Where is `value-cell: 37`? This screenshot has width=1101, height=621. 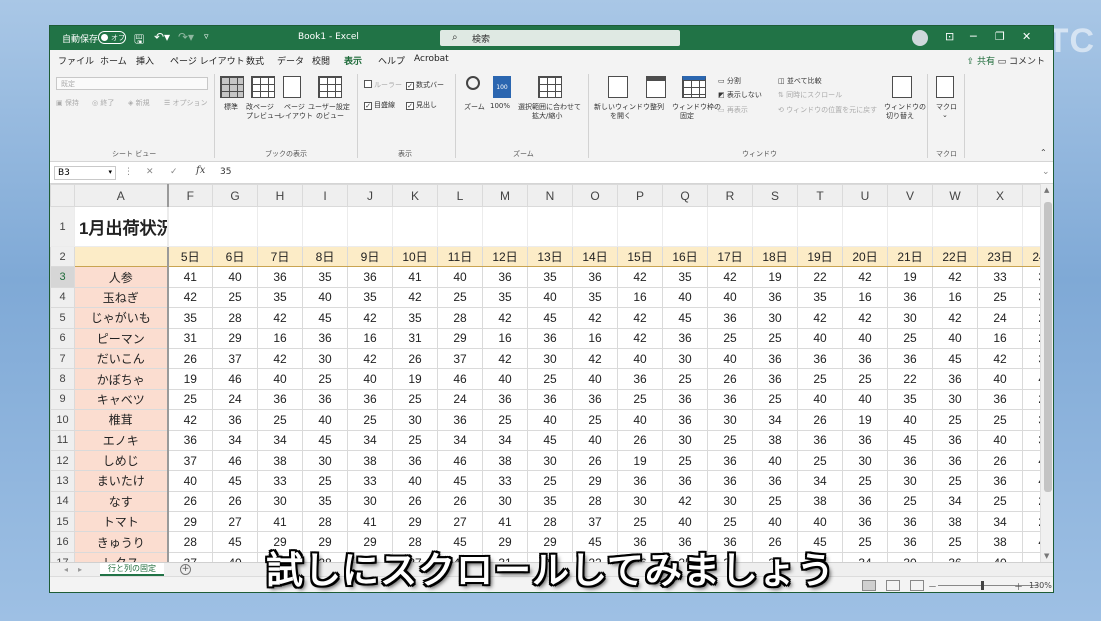 value-cell: 37 is located at coordinates (235, 358).